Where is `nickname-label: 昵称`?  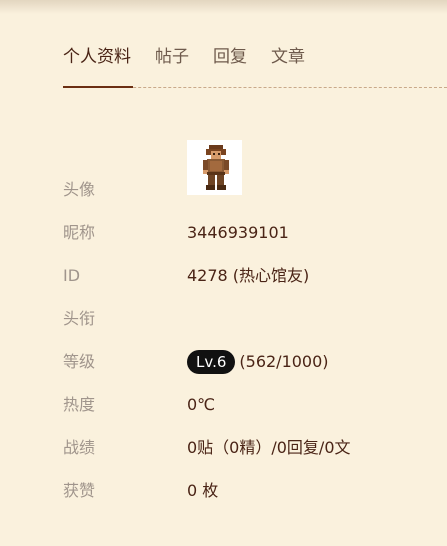 nickname-label: 昵称 is located at coordinates (79, 232).